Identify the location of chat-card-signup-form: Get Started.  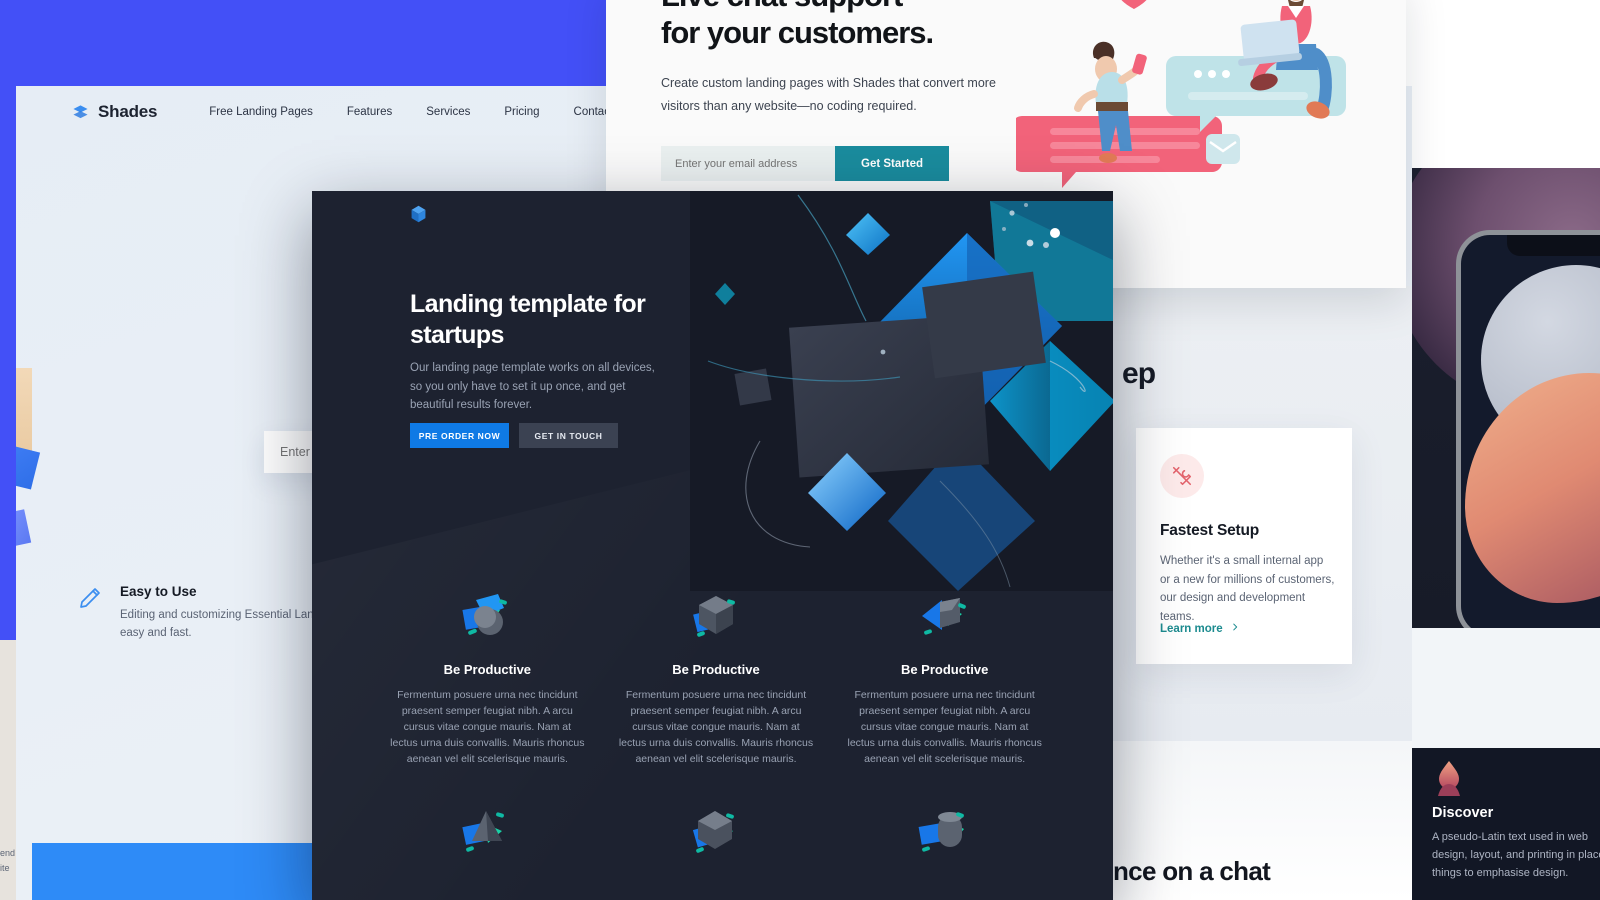
(805, 163).